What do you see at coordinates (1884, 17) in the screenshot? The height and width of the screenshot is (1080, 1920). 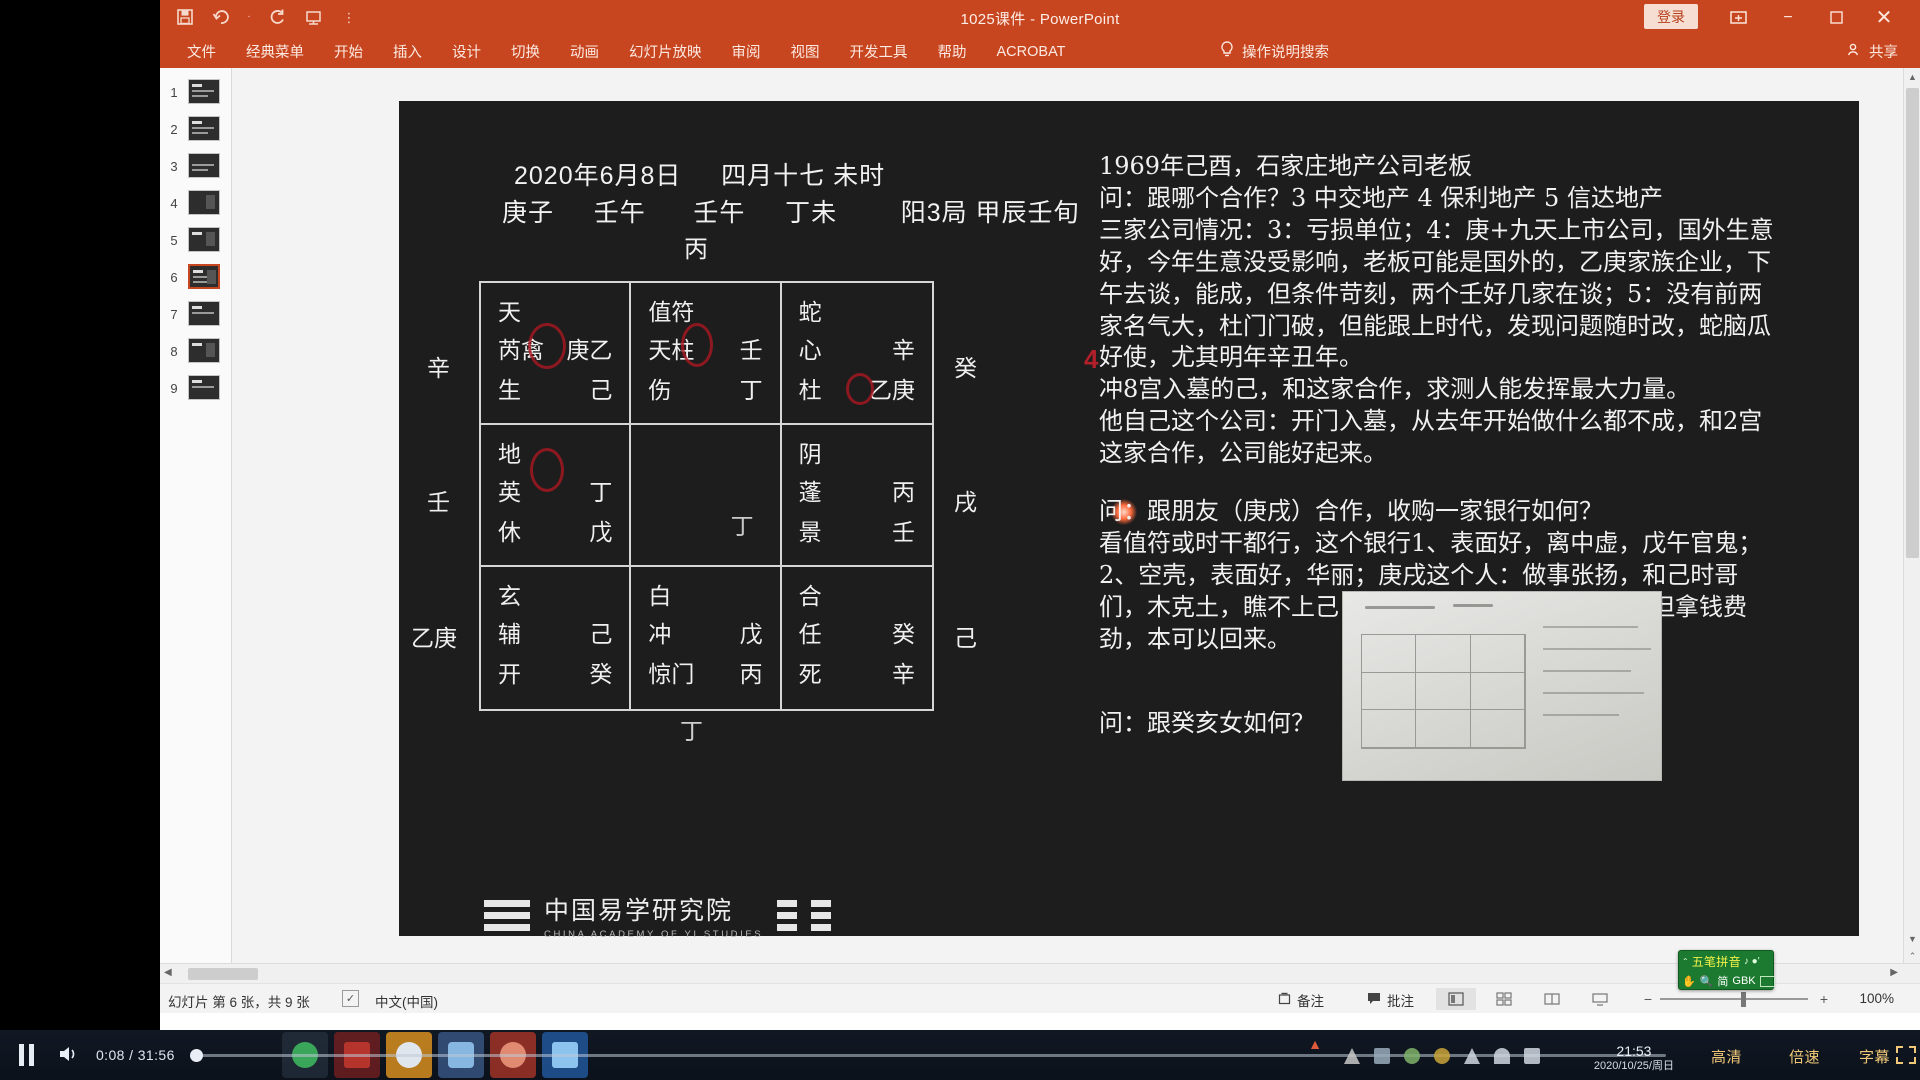 I see `close-icon: ✕` at bounding box center [1884, 17].